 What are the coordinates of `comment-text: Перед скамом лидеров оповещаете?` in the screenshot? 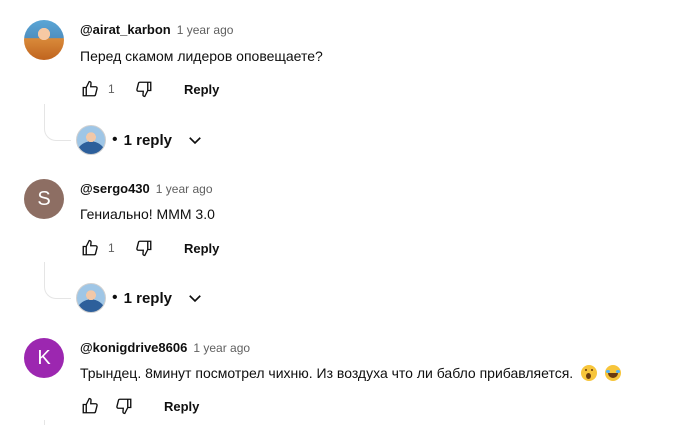 It's located at (201, 56).